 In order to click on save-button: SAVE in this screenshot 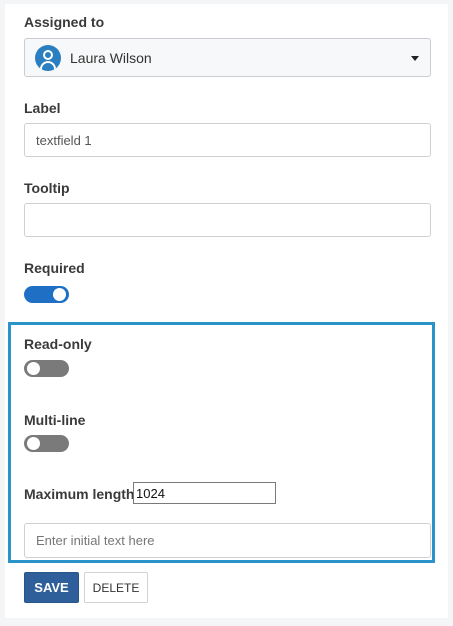, I will do `click(51, 587)`.